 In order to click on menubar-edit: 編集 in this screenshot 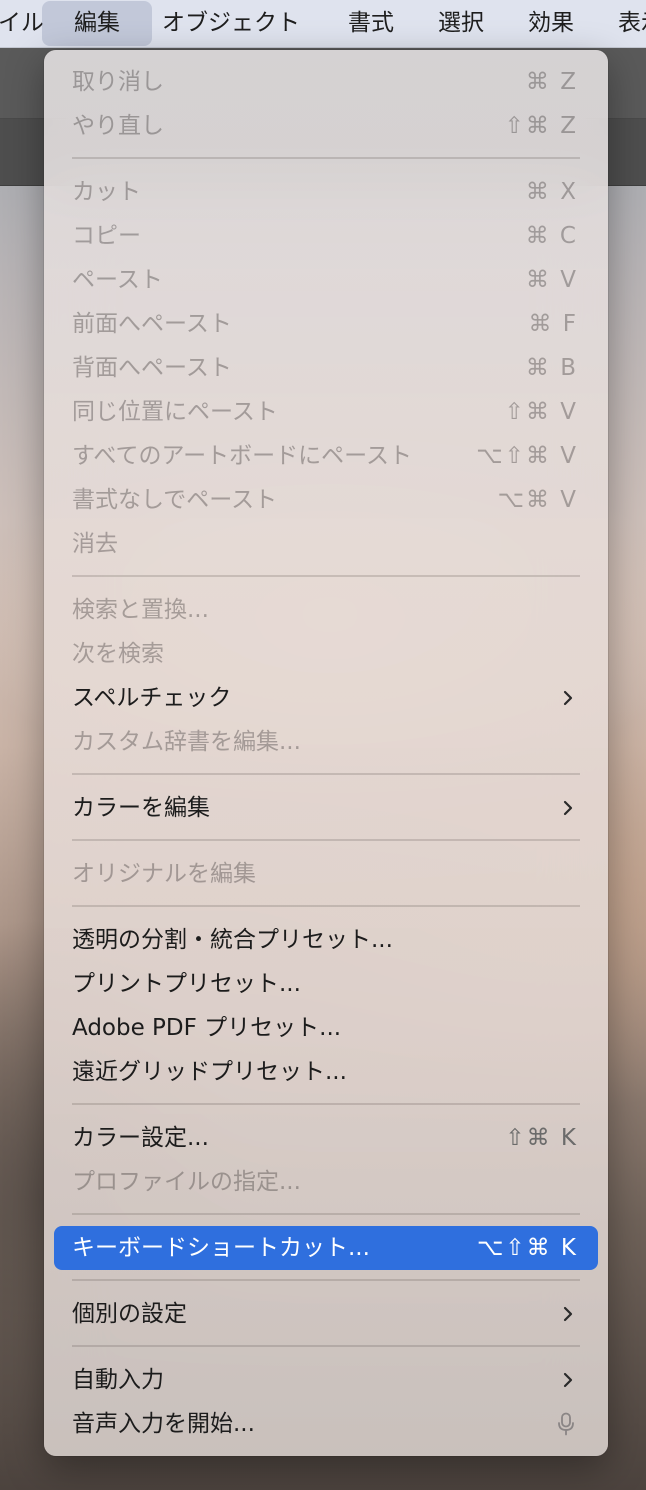, I will do `click(97, 23)`.